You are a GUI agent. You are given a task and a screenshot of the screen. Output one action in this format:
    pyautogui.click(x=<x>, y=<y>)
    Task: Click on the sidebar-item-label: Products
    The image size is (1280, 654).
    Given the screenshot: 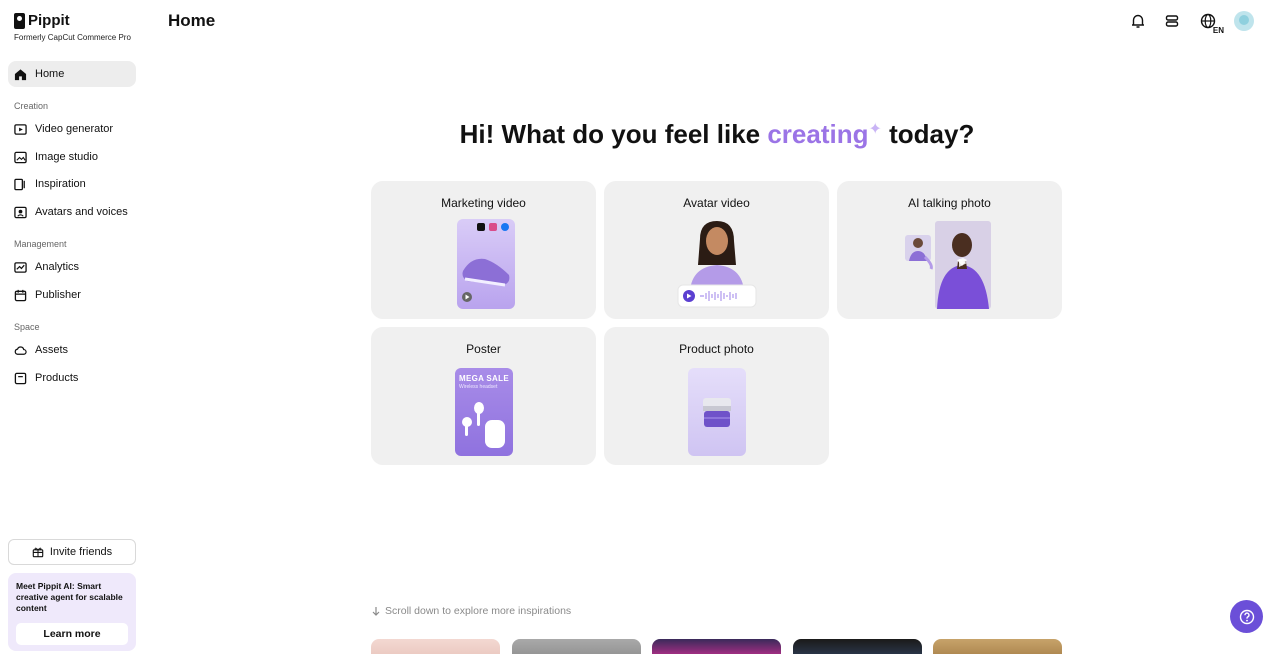 What is the action you would take?
    pyautogui.click(x=57, y=378)
    